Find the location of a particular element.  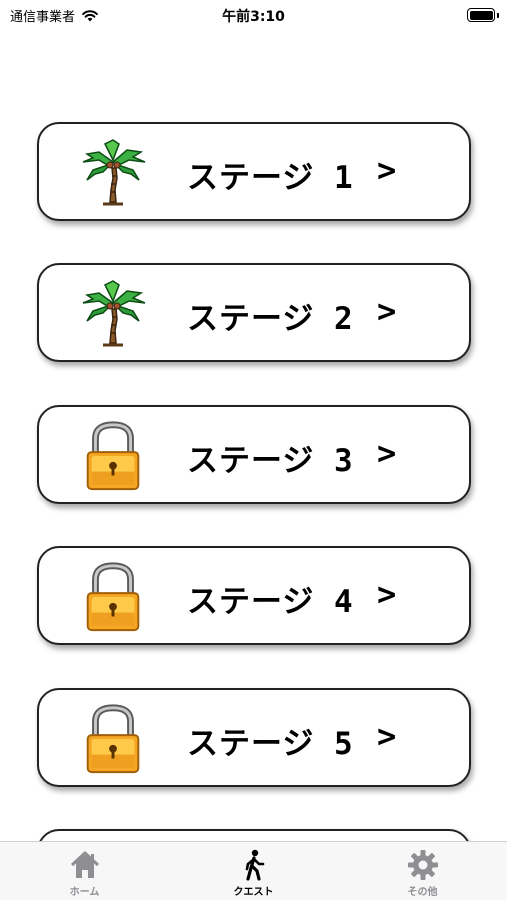

stage-label: ステージ 1 is located at coordinates (270, 178).